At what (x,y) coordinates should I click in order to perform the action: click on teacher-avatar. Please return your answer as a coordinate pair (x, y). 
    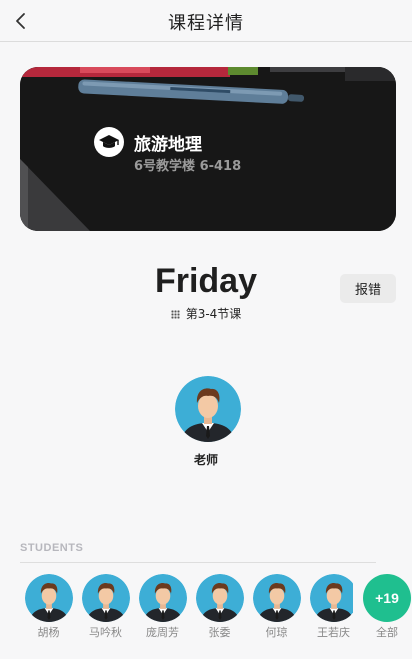
    Looking at the image, I should click on (208, 411).